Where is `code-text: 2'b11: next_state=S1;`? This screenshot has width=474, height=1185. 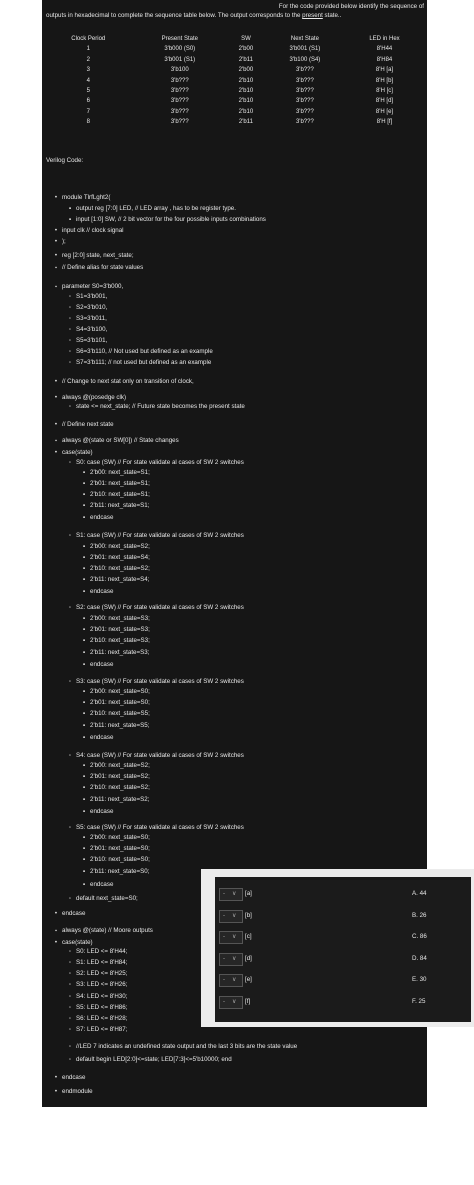 code-text: 2'b11: next_state=S1; is located at coordinates (120, 505).